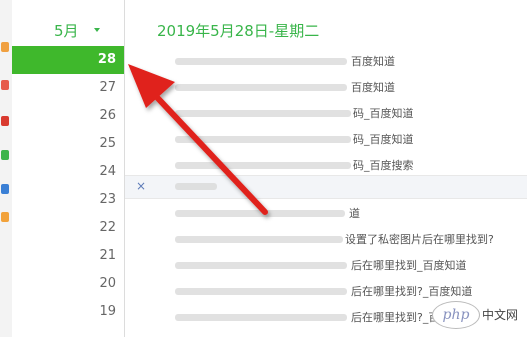 This screenshot has height=337, width=527. What do you see at coordinates (208, 152) in the screenshot?
I see `arrow-shaft` at bounding box center [208, 152].